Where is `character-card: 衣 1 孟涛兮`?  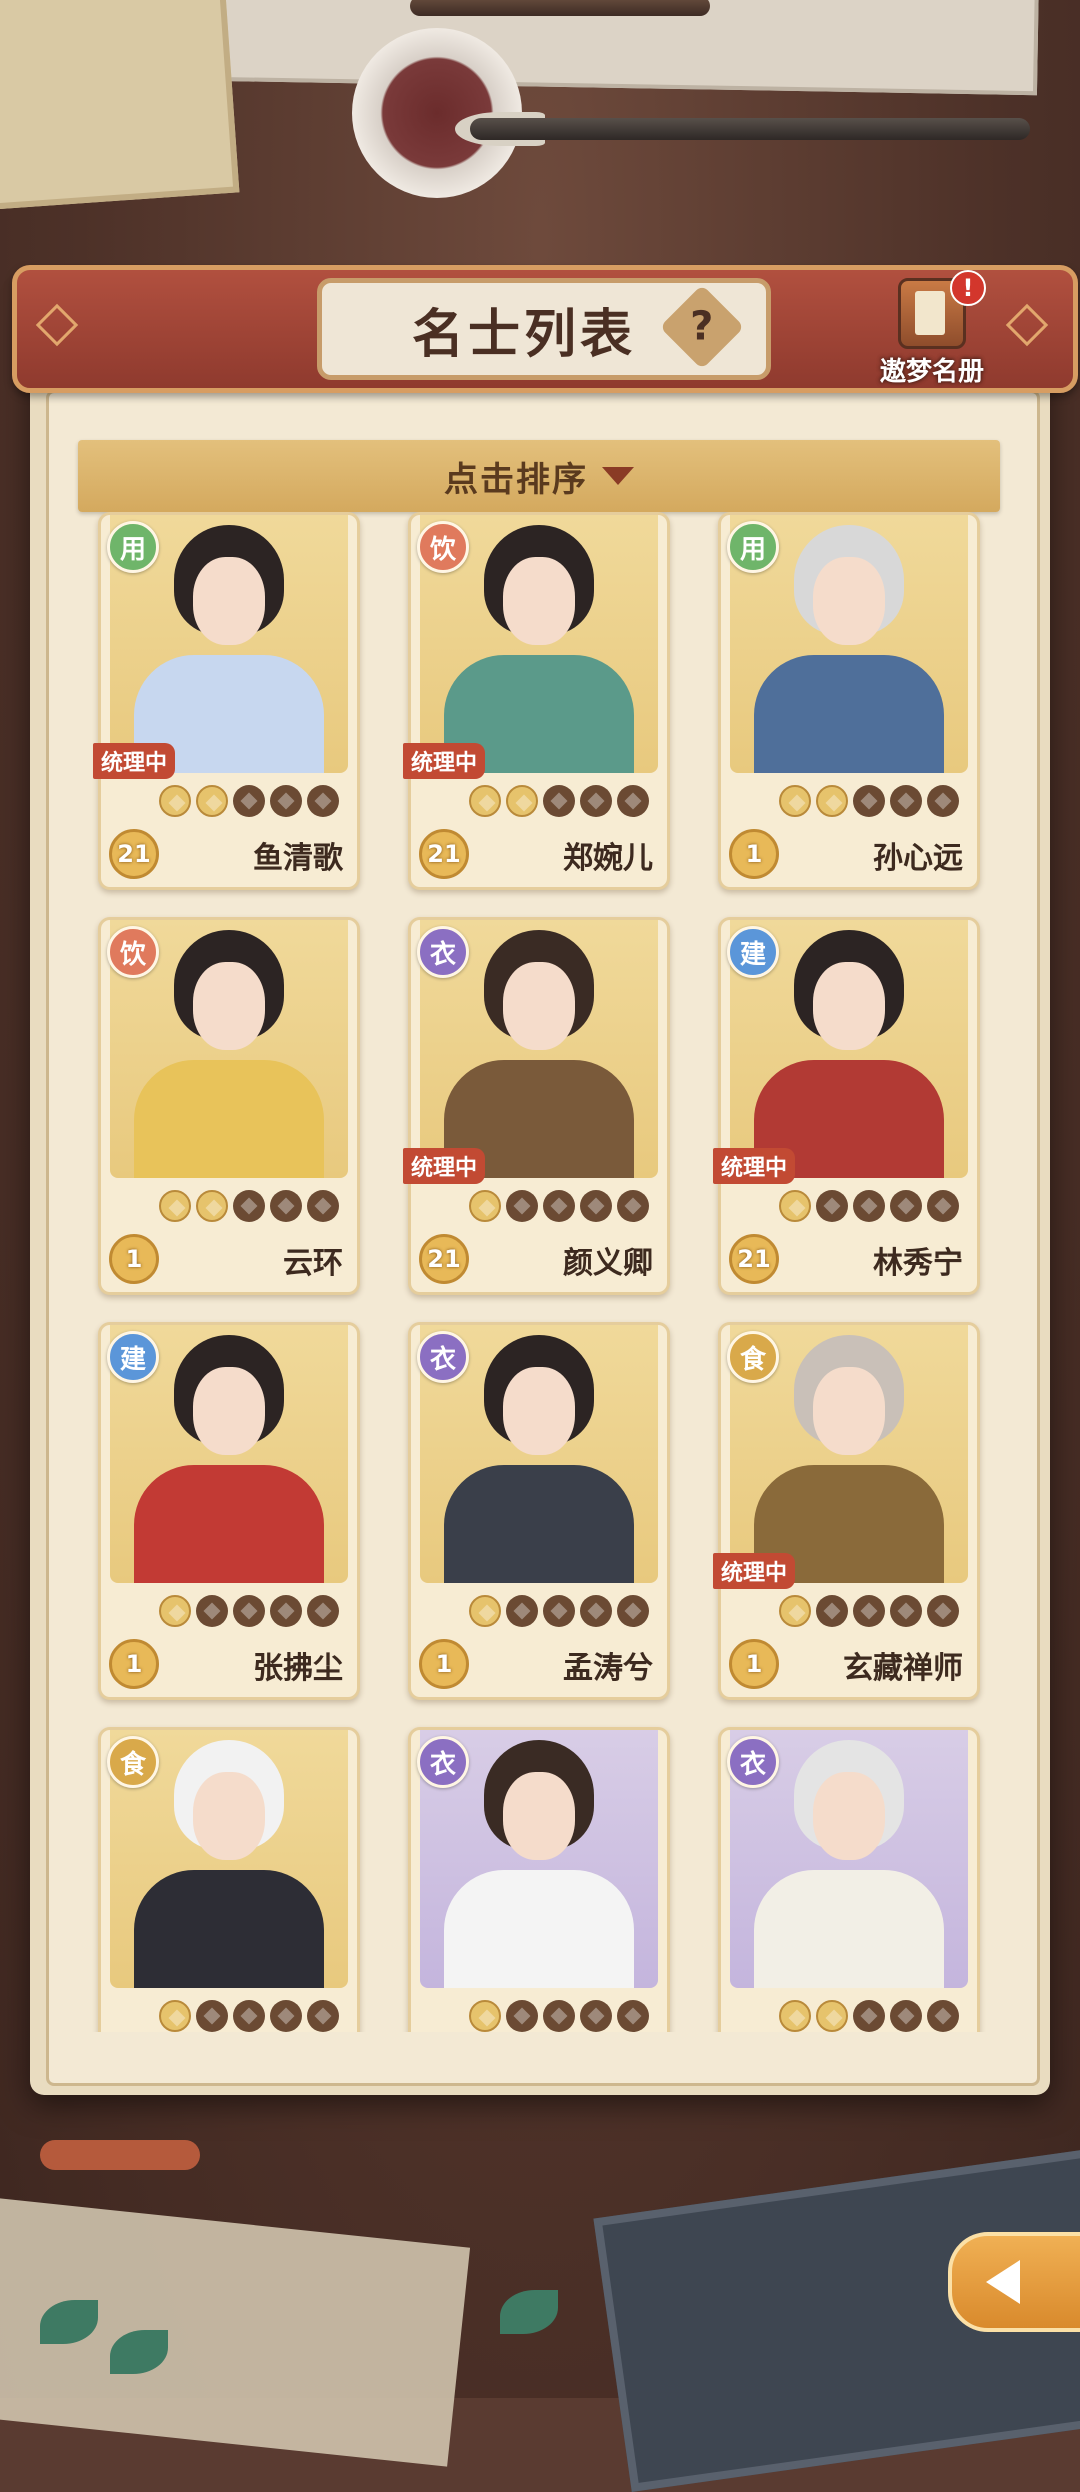 character-card: 衣 1 孟涛兮 is located at coordinates (539, 1511).